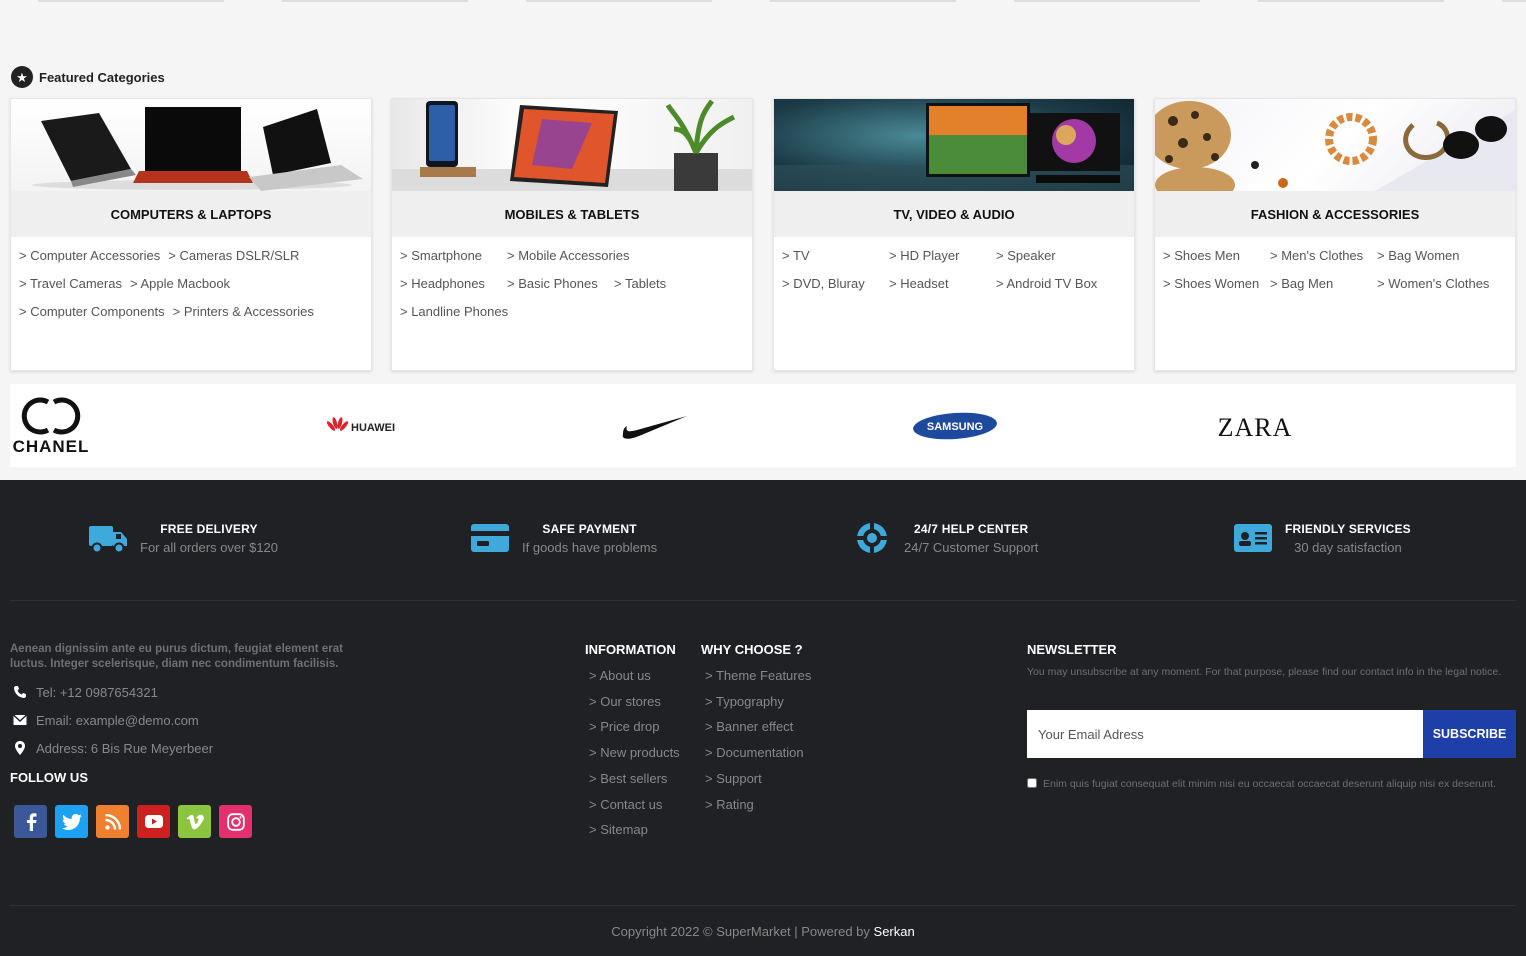 This screenshot has width=1526, height=956. Describe the element at coordinates (209, 547) in the screenshot. I see `service-subtitle: For all orders over $120` at that location.